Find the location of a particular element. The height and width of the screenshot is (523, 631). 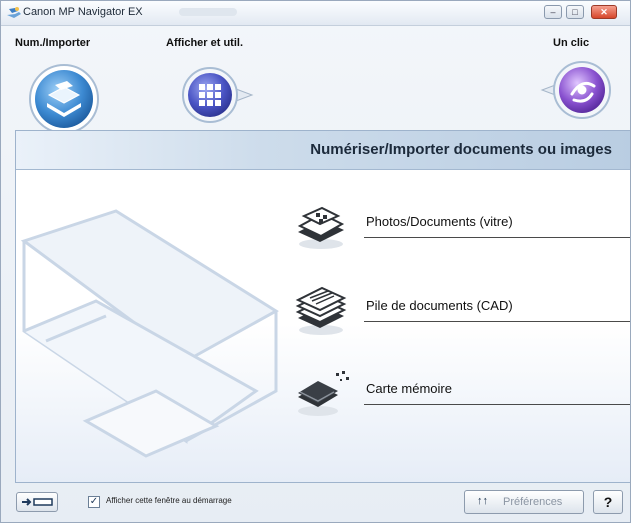

mode-label-scan-import: Num./Importer is located at coordinates (53, 43).